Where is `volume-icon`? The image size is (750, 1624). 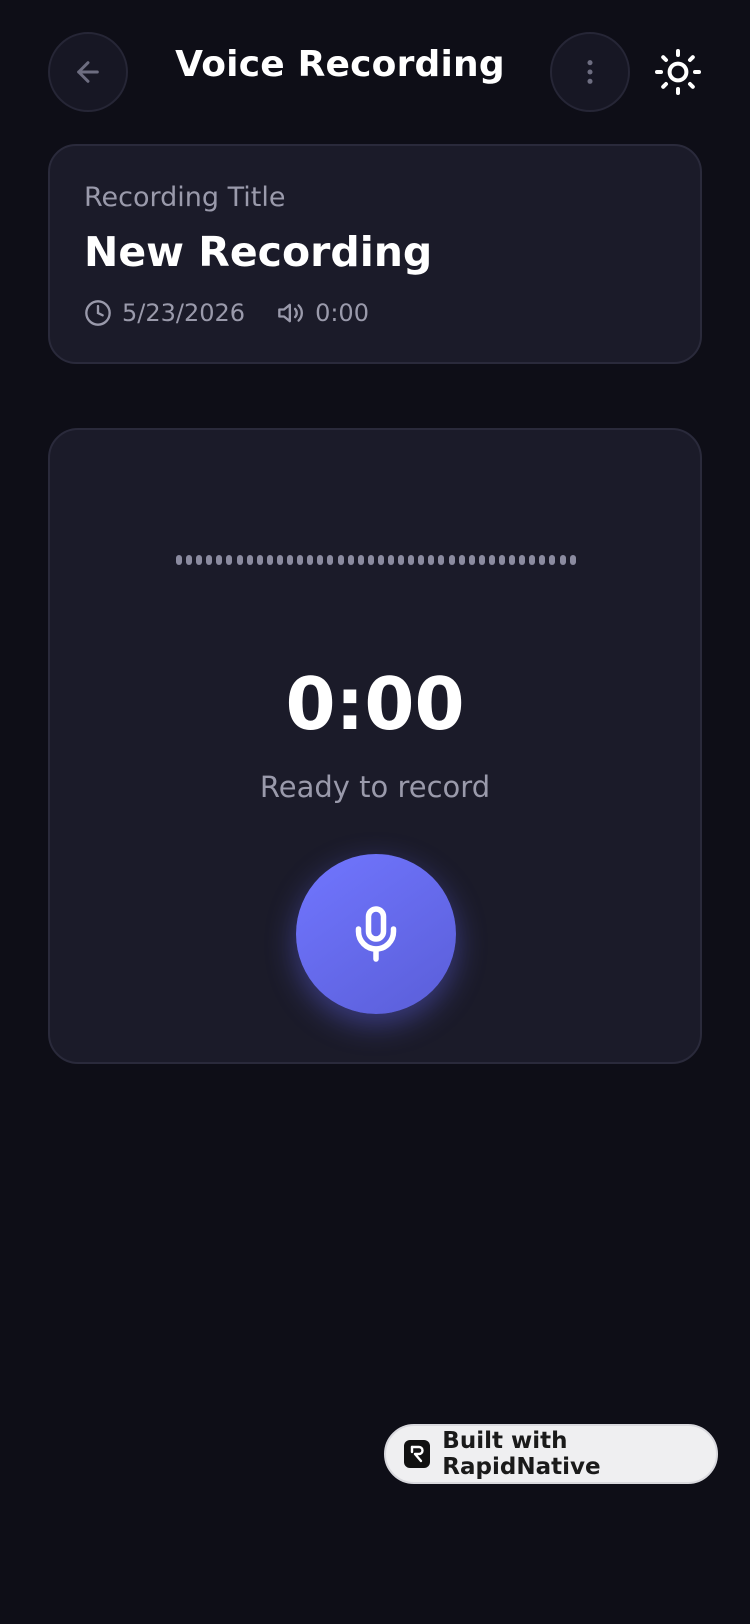
volume-icon is located at coordinates (290, 313).